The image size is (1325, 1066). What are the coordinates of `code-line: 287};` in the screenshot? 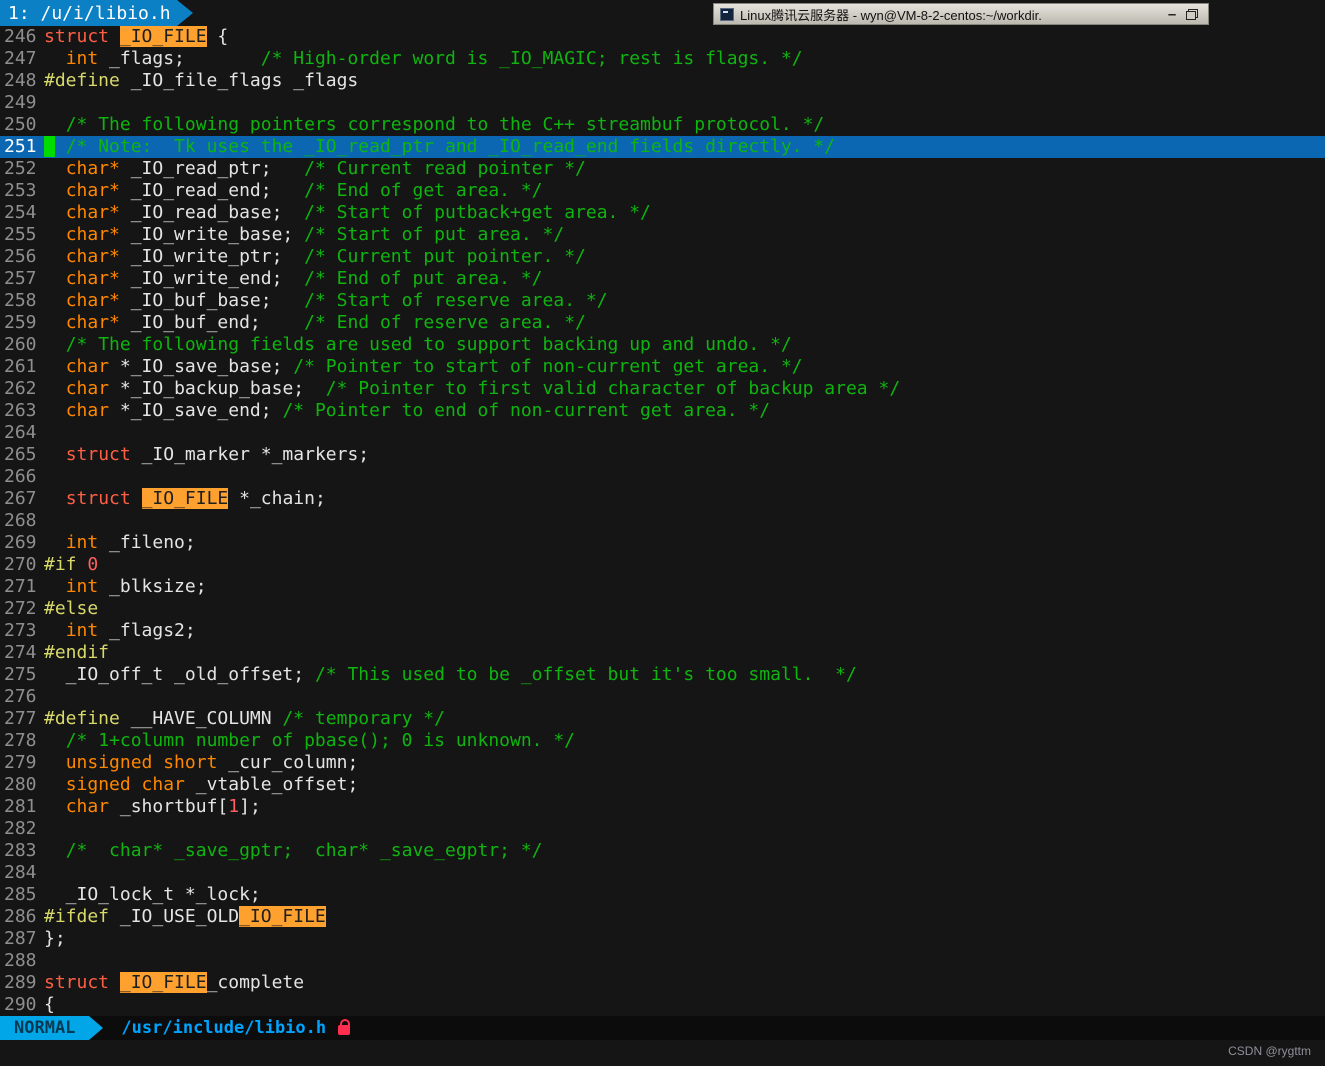 It's located at (662, 939).